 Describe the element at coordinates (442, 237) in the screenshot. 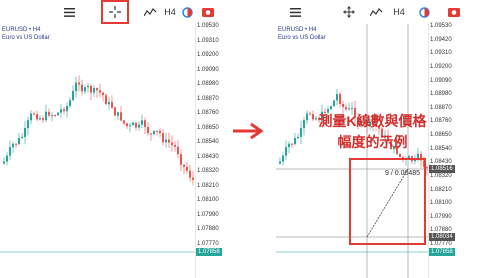

I see `crosshair-lower-price-badge: 1.08034` at that location.